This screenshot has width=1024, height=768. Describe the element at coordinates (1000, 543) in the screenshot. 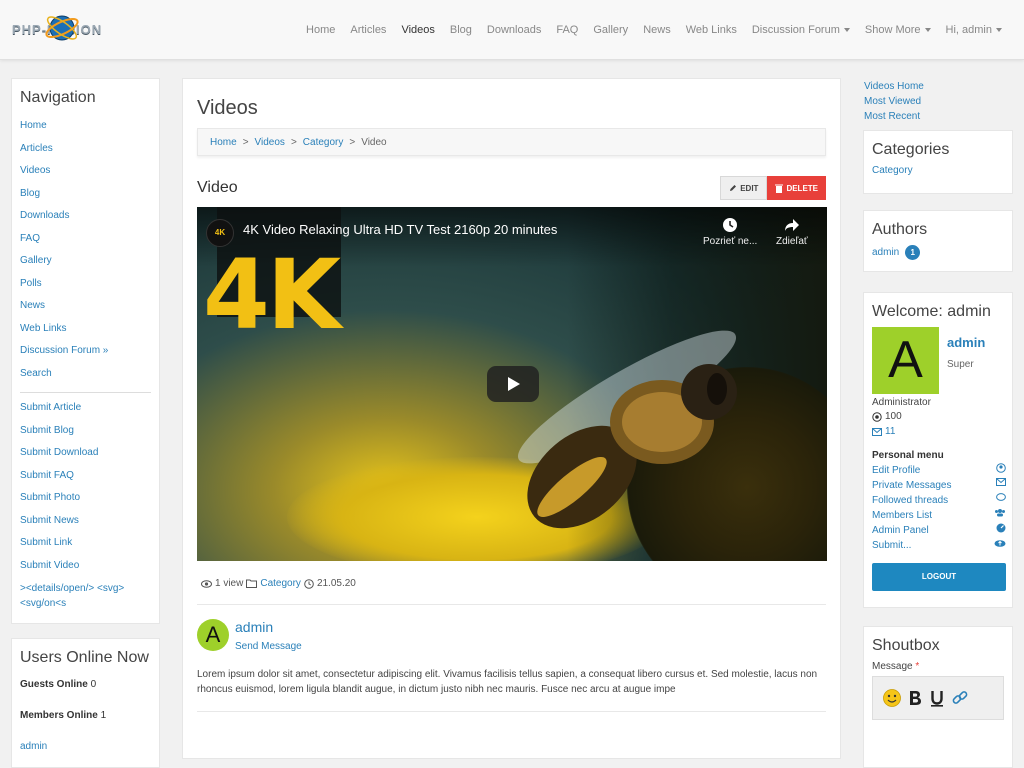

I see `cloud-upload-icon` at that location.